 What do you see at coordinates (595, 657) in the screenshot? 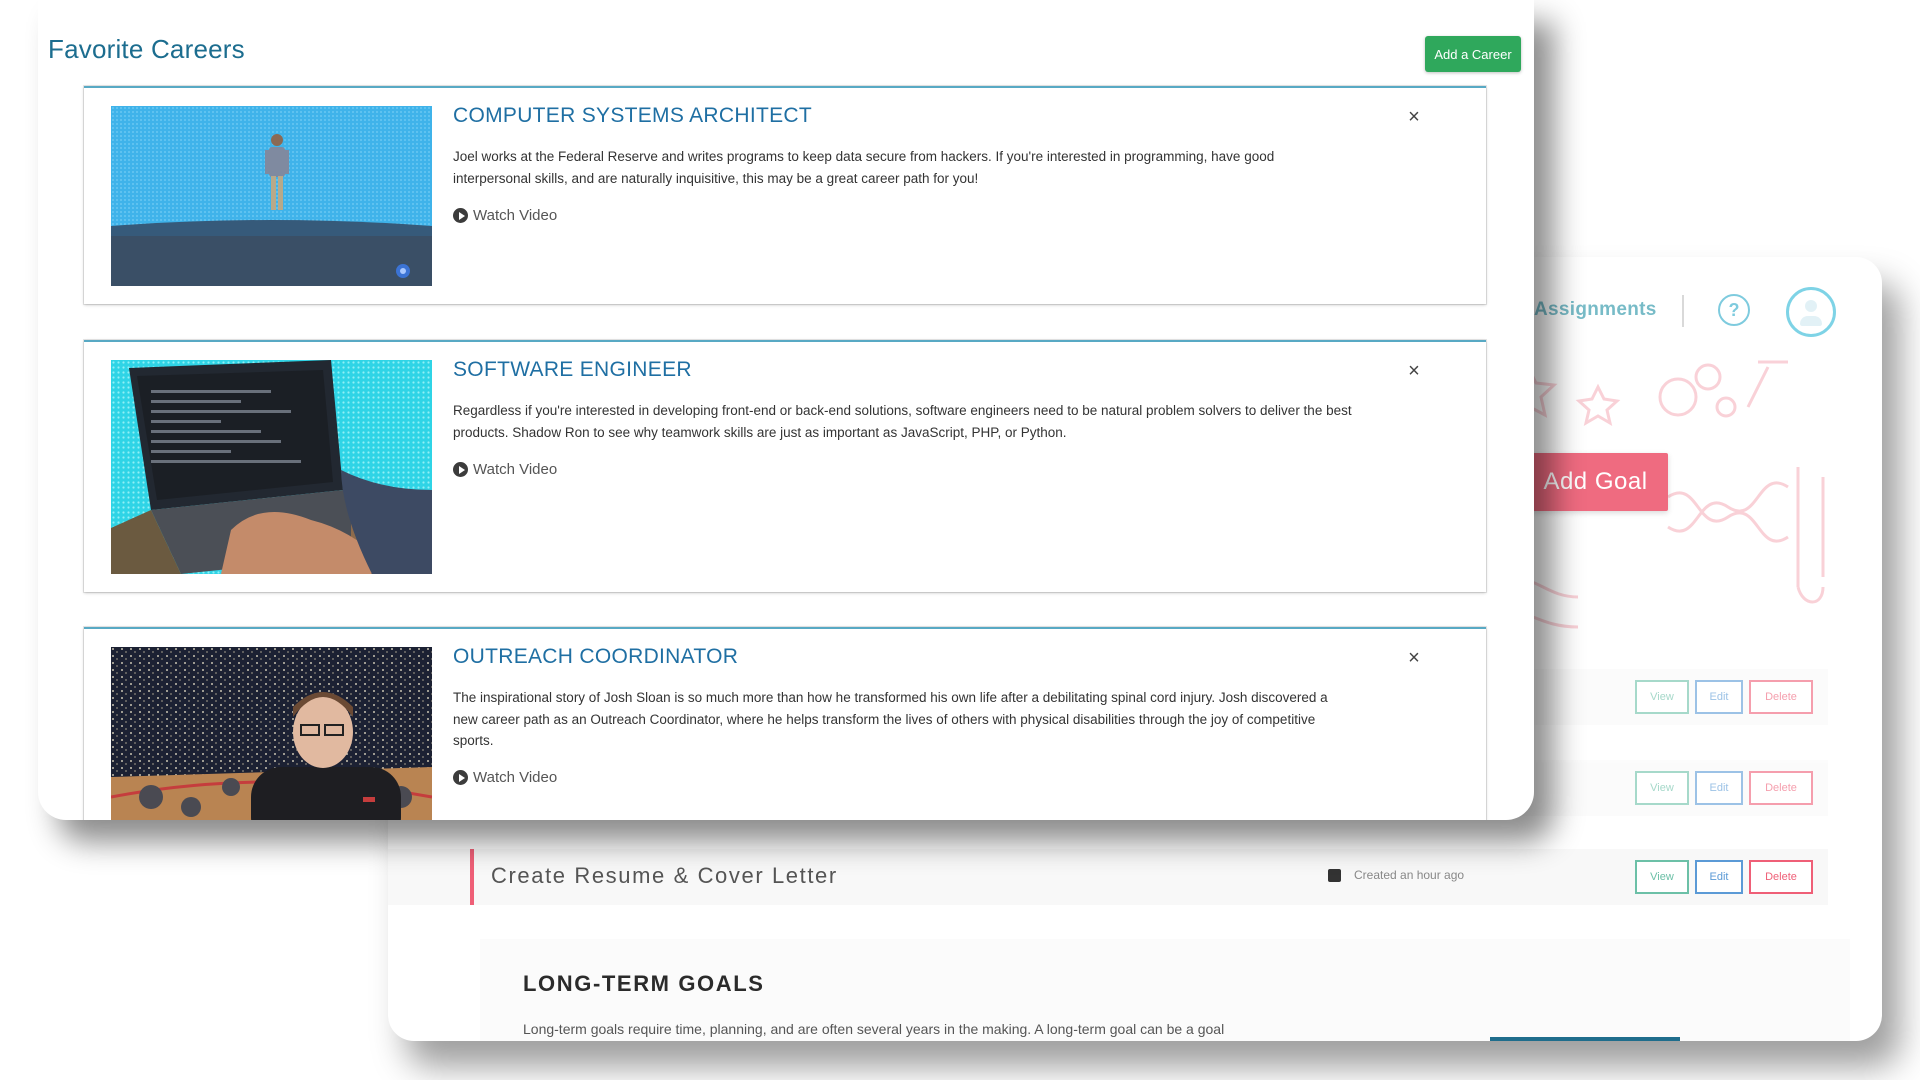
I see `career-title: OUTREACH COORDINATOR` at bounding box center [595, 657].